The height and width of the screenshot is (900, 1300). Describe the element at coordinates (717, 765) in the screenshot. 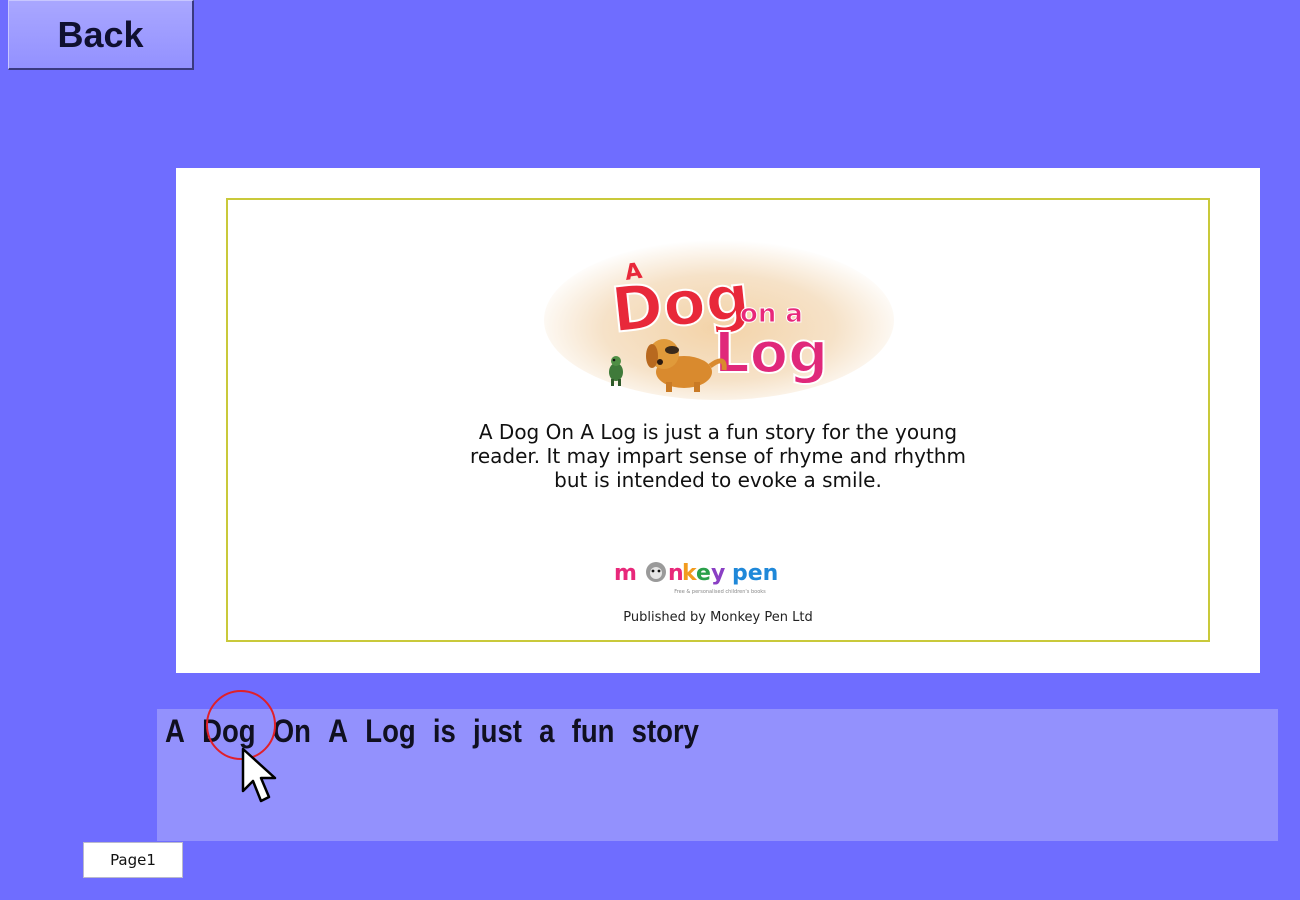

I see `reading-text-panel: A Dog On A Log is just a fun story` at that location.